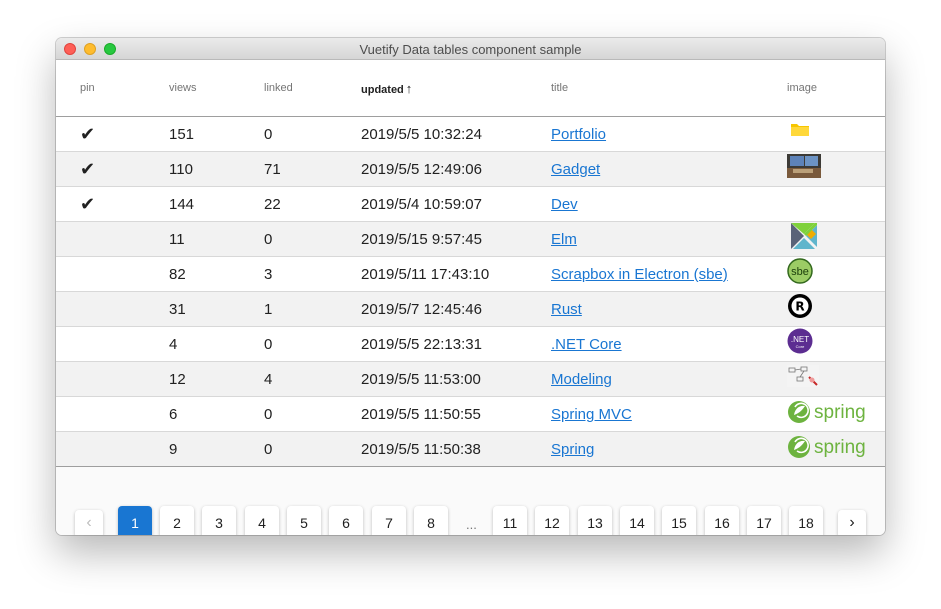  Describe the element at coordinates (836, 88) in the screenshot. I see `header-image: image` at that location.